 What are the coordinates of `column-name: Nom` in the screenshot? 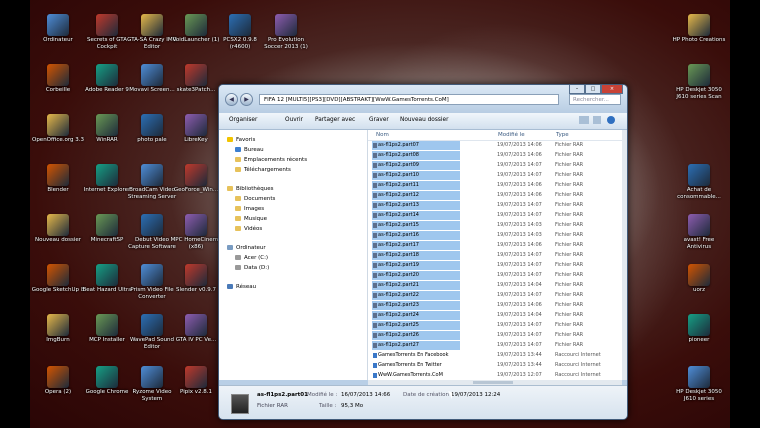 It's located at (382, 135).